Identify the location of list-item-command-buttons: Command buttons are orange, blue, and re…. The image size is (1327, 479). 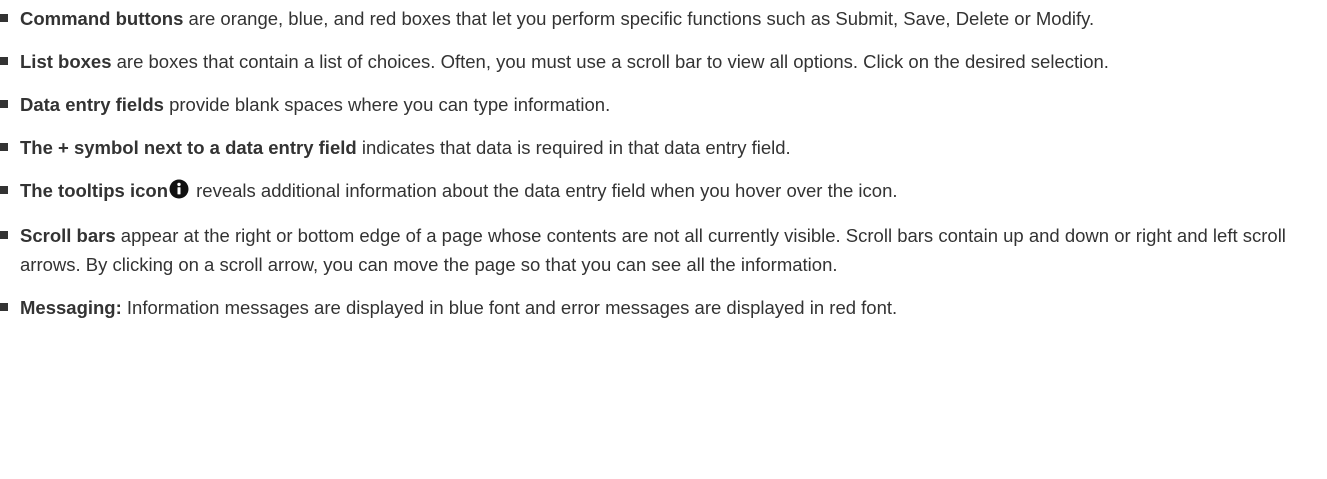
(663, 18).